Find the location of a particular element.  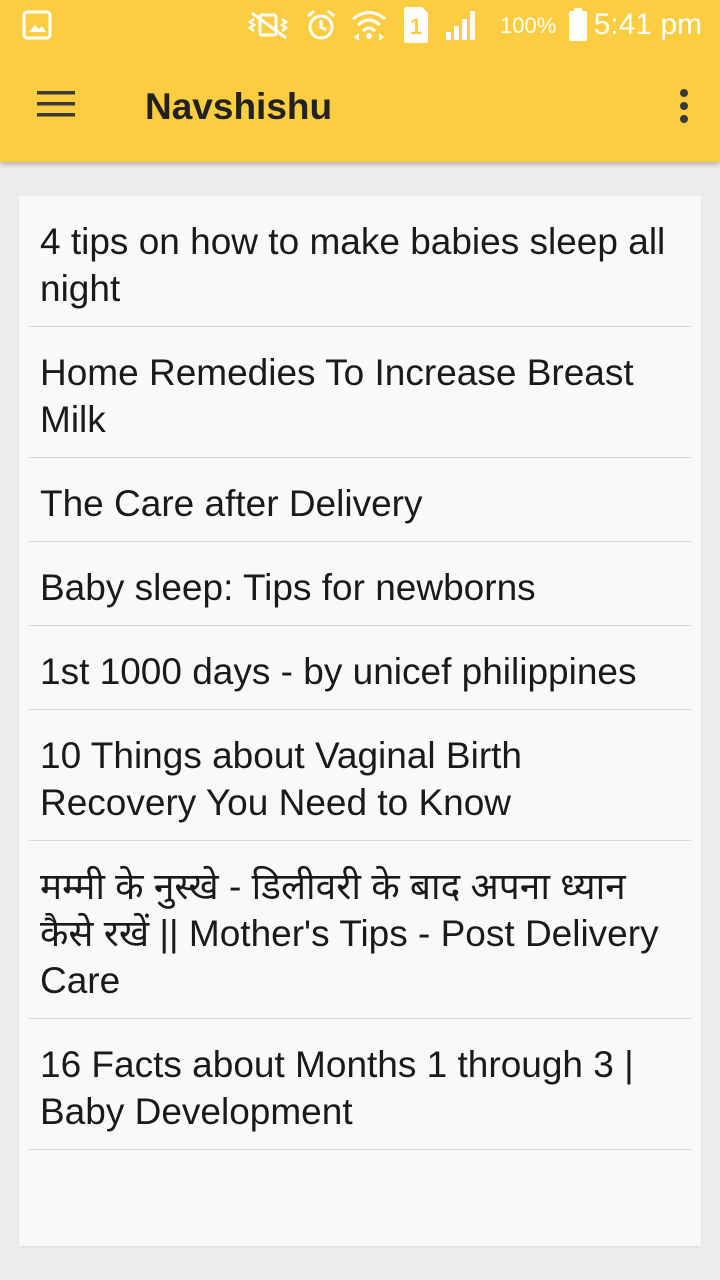

sim-label: 1 is located at coordinates (416, 26).